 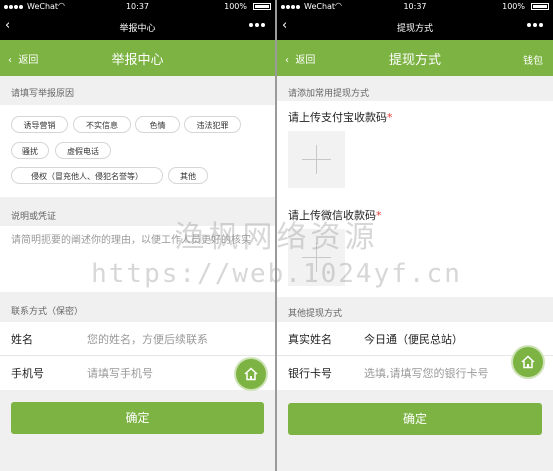 What do you see at coordinates (212, 124) in the screenshot?
I see `reason-tag: 违法犯罪` at bounding box center [212, 124].